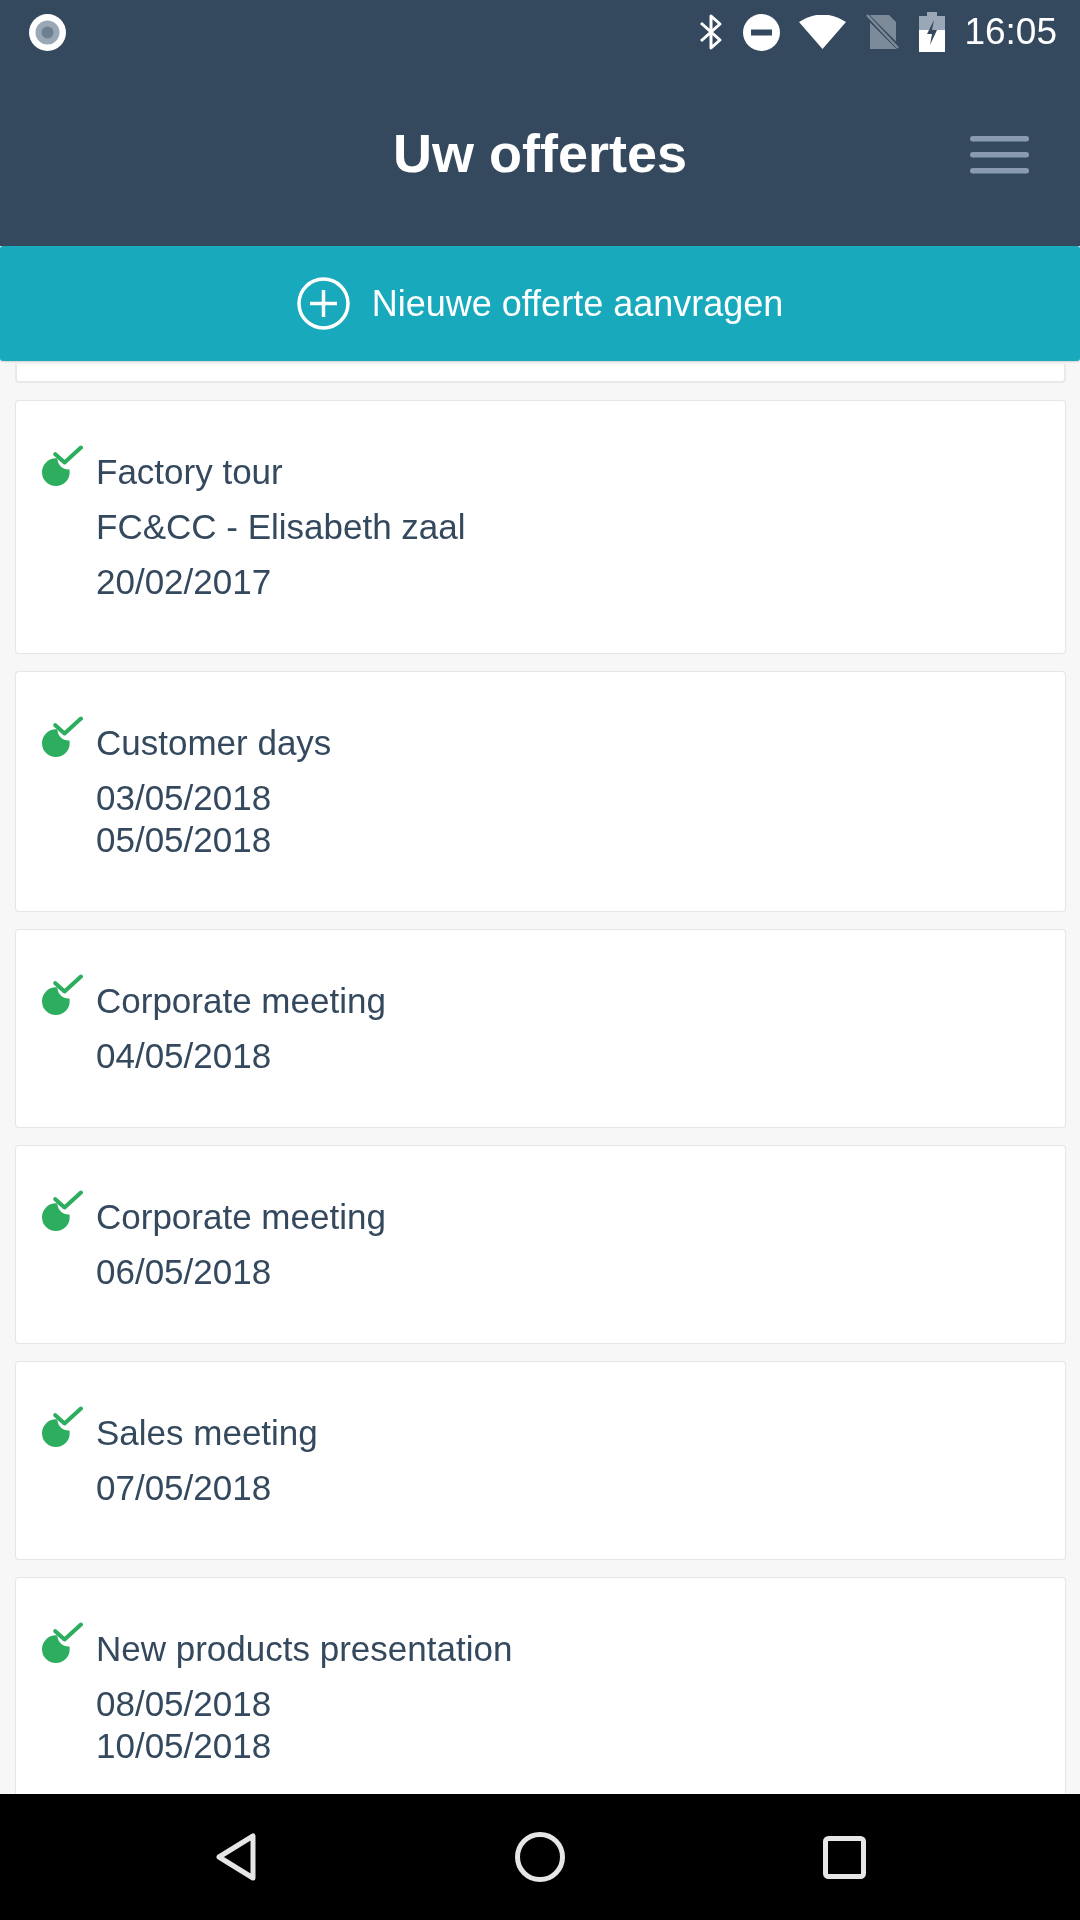 This screenshot has height=1920, width=1080. Describe the element at coordinates (184, 1272) in the screenshot. I see `quote-date: 06/05/2018` at that location.